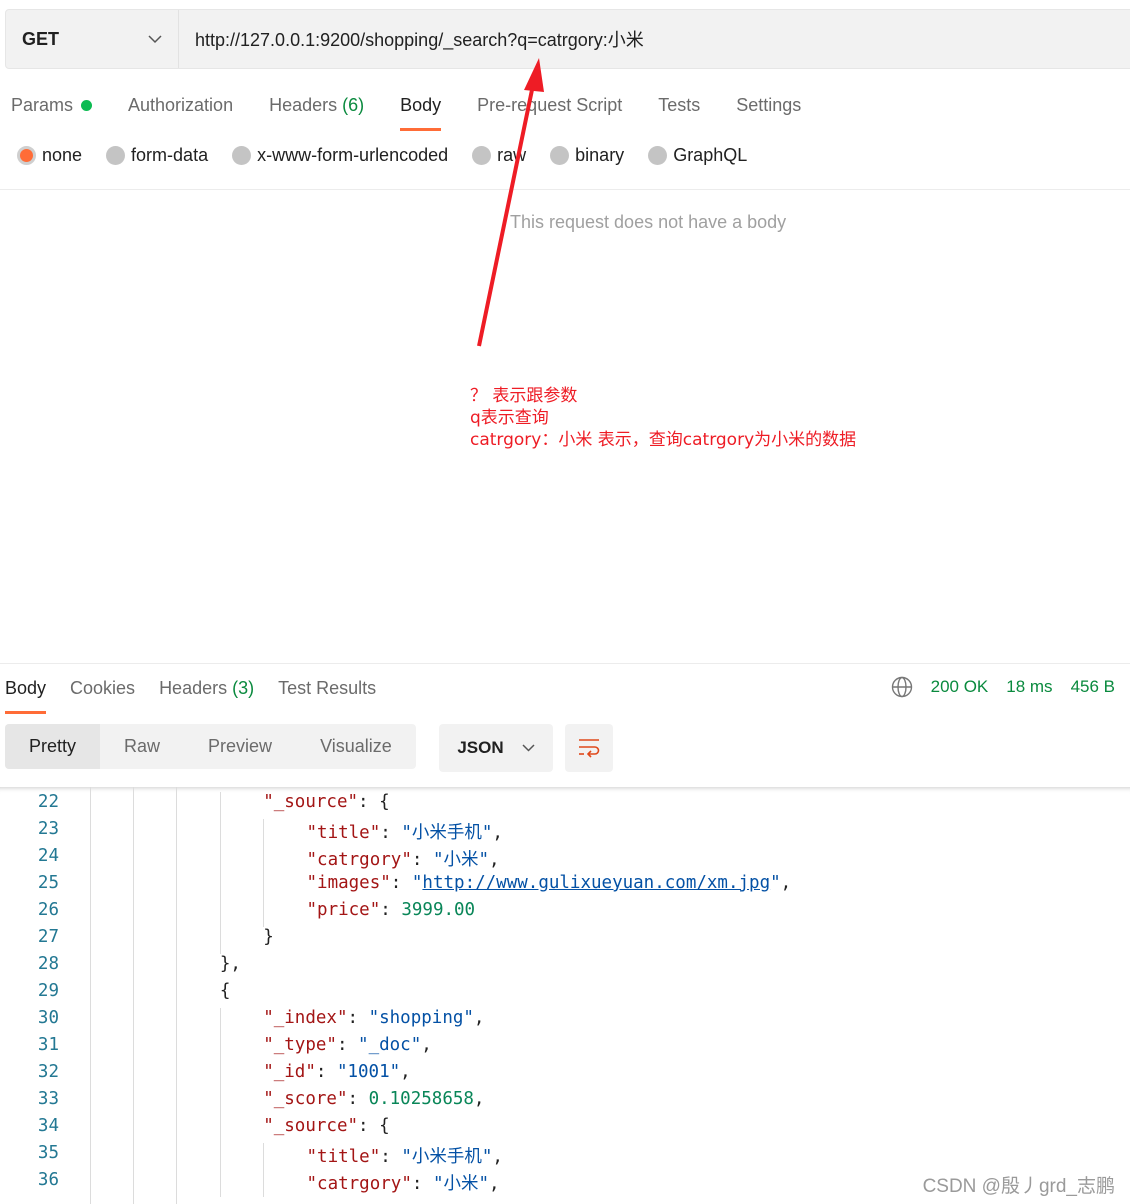 The height and width of the screenshot is (1204, 1130). I want to click on code-token: "_type", so click(300, 1045).